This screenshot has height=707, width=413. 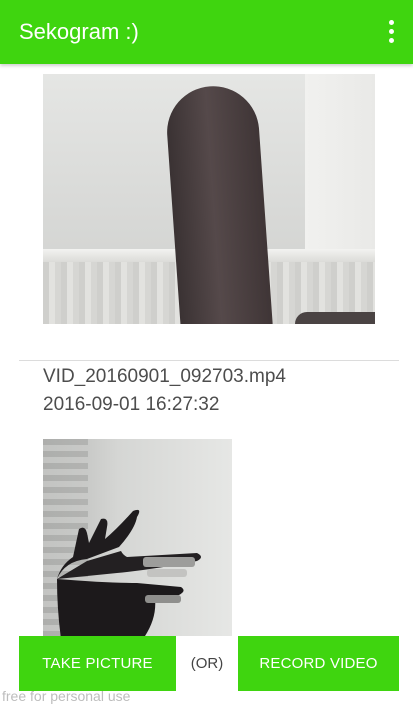 What do you see at coordinates (209, 360) in the screenshot?
I see `list-divider` at bounding box center [209, 360].